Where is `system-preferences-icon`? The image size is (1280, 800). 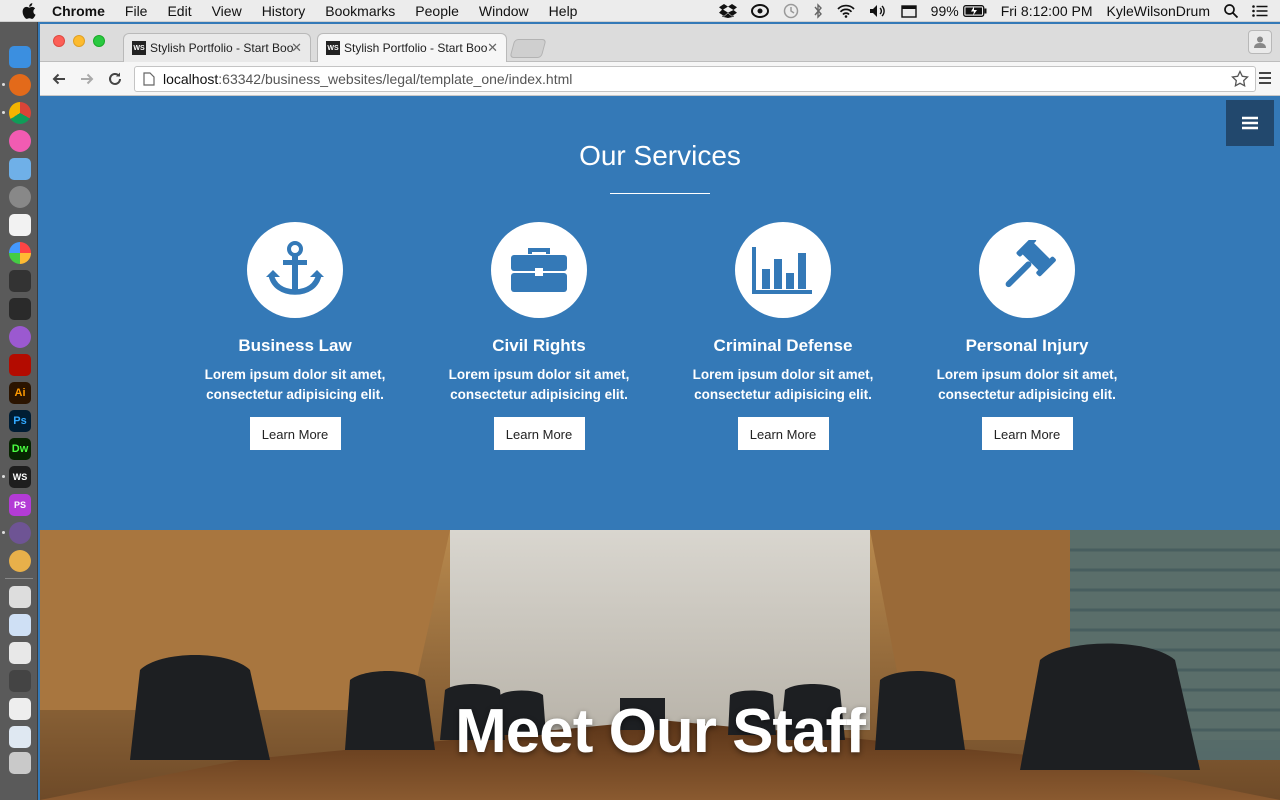
system-preferences-icon is located at coordinates (20, 197).